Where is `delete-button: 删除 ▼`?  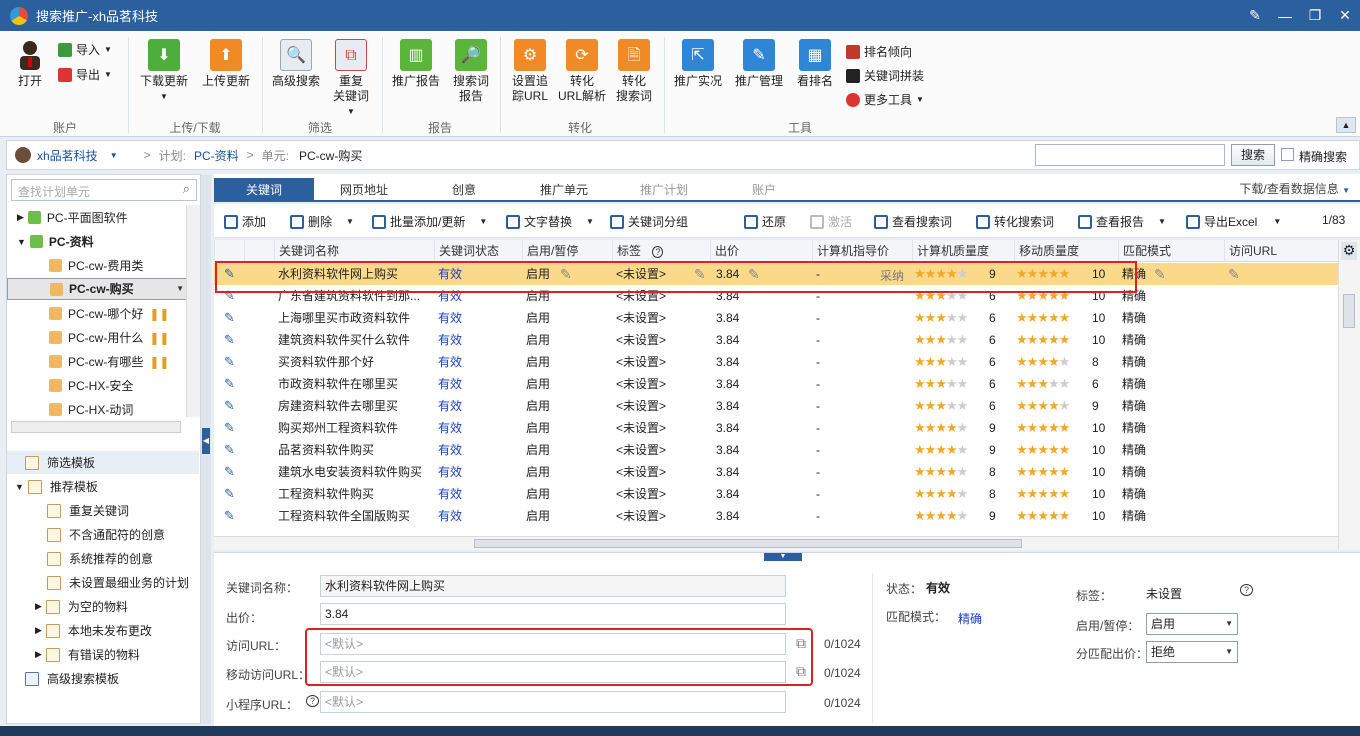
delete-button: 删除 ▼ is located at coordinates (322, 221).